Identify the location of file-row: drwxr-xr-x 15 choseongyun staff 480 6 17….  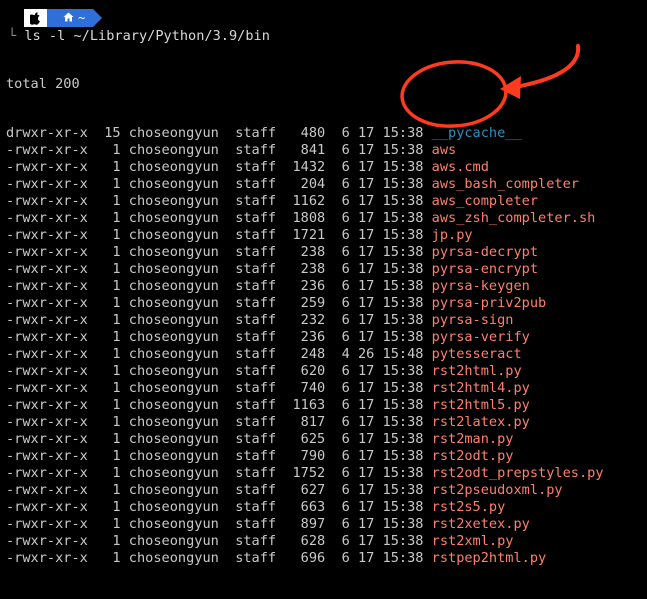
(305, 133).